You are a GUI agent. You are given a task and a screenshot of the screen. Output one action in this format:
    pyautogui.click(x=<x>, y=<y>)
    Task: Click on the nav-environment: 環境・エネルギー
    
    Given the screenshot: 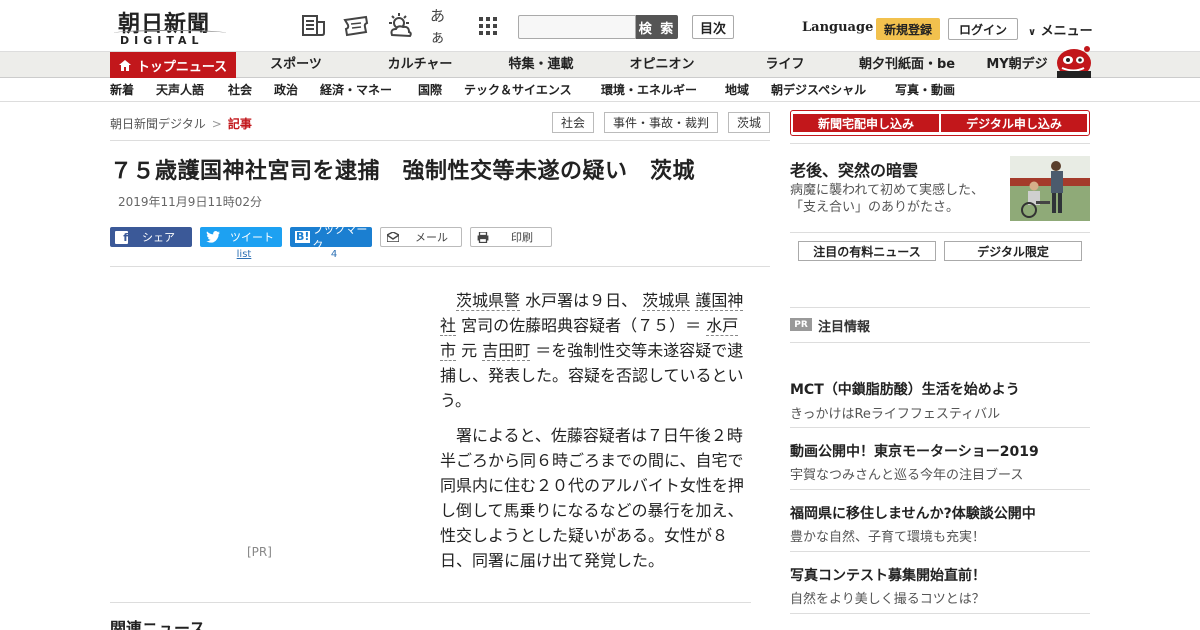 What is the action you would take?
    pyautogui.click(x=649, y=90)
    